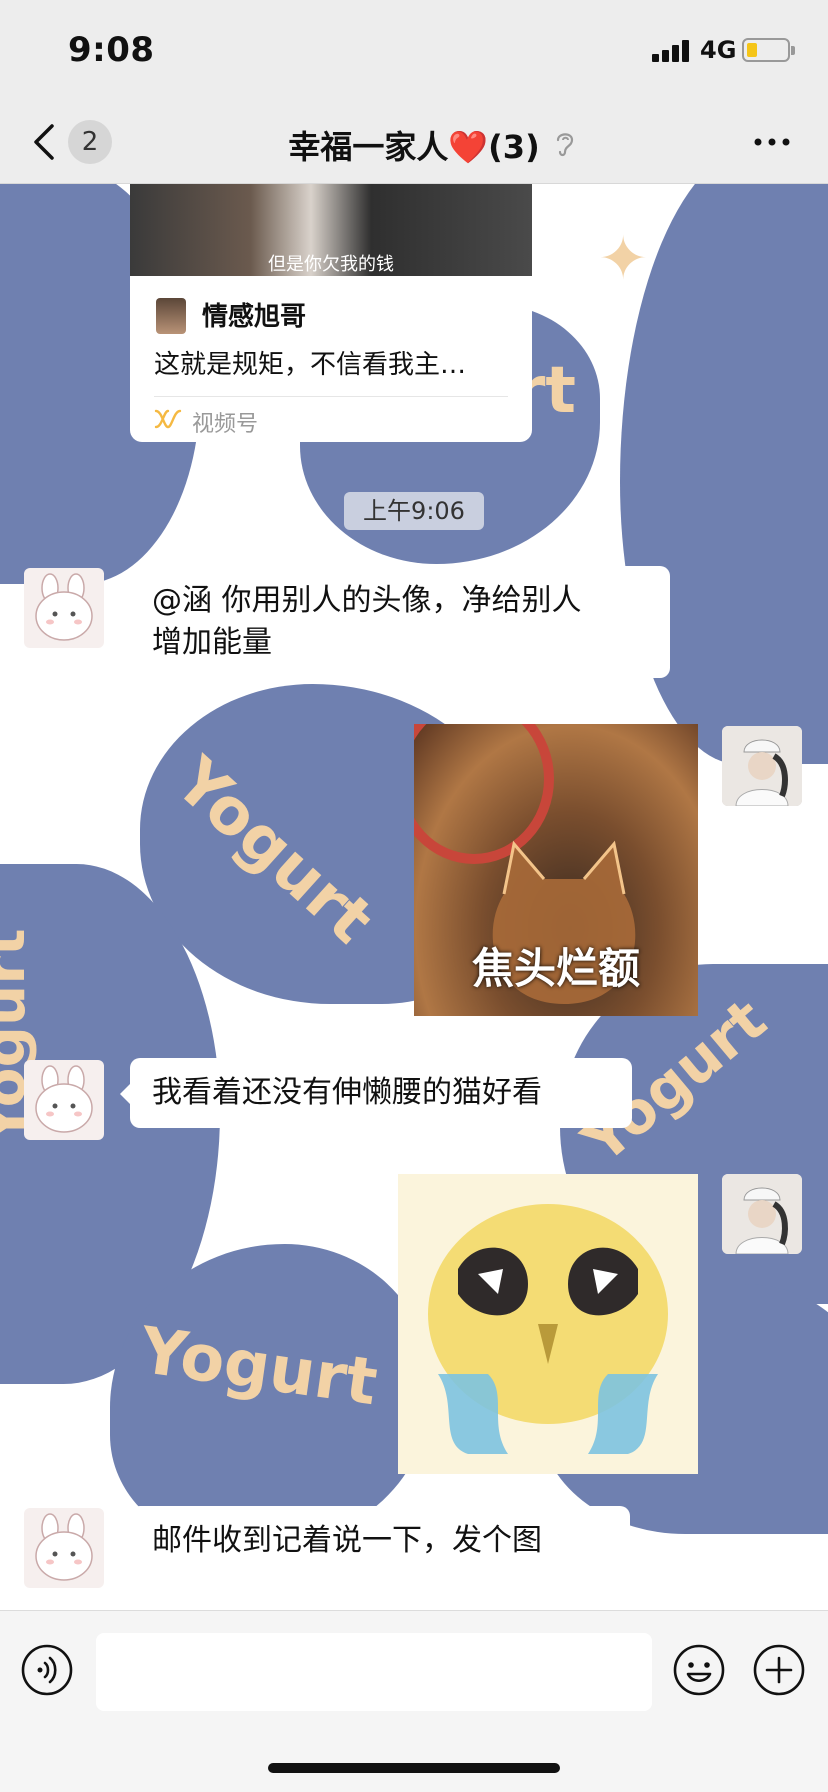 The image size is (828, 1792). I want to click on message-bubble: @涵 你用别人的头像，净给别人 增加能量, so click(395, 622).